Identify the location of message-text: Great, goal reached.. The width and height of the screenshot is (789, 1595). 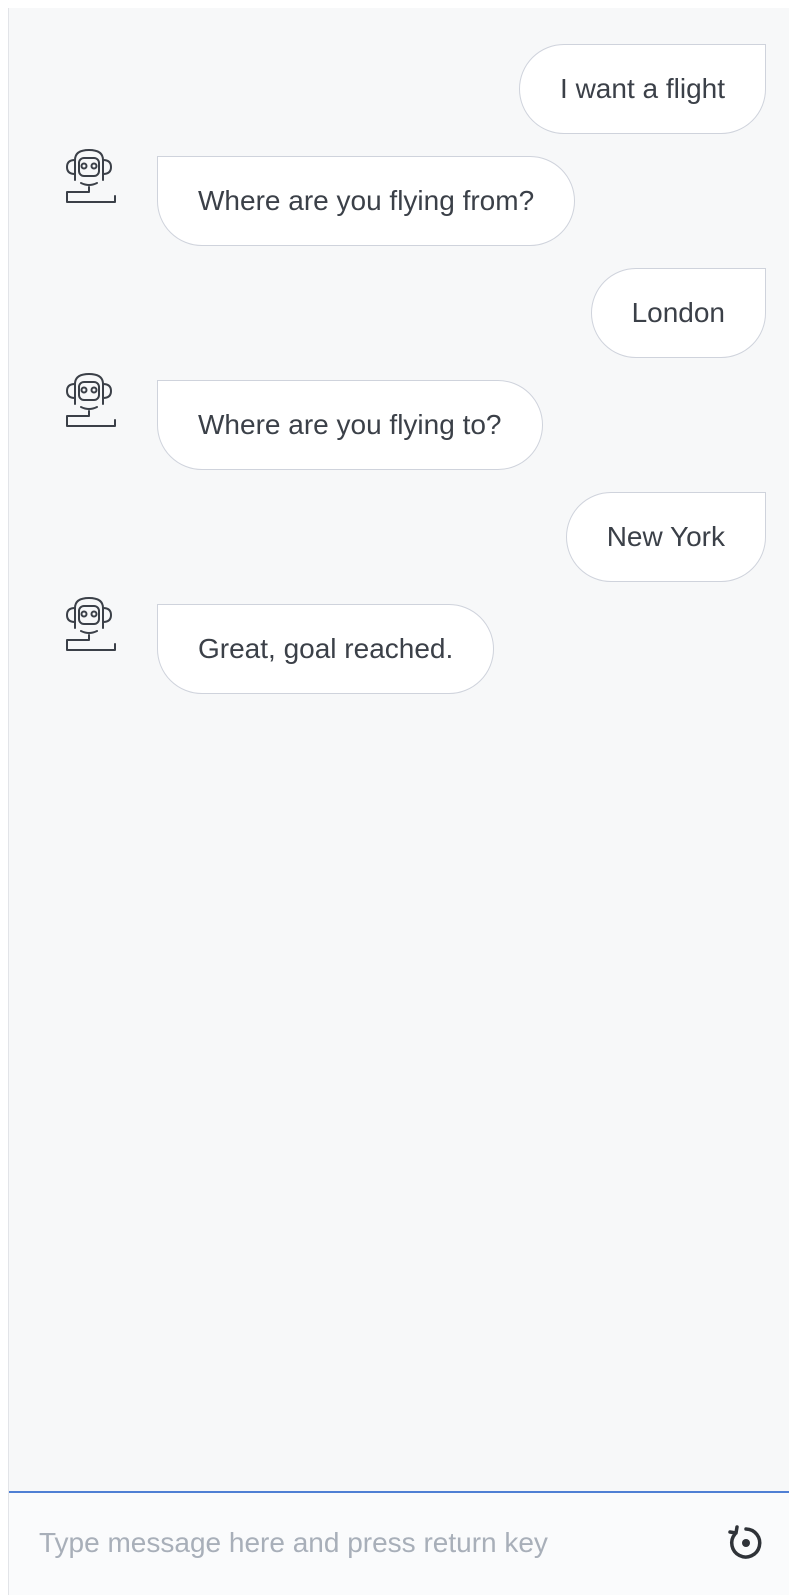
(326, 648).